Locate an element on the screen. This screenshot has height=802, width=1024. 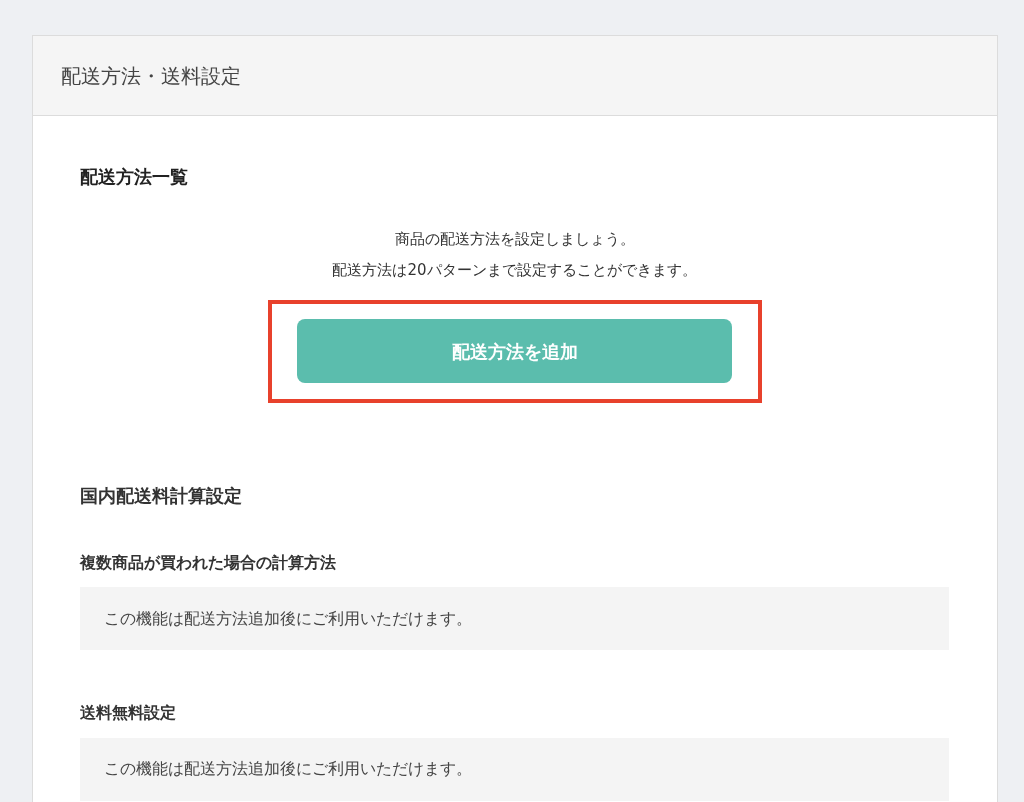
setting-label: 送料無料設定 is located at coordinates (128, 713).